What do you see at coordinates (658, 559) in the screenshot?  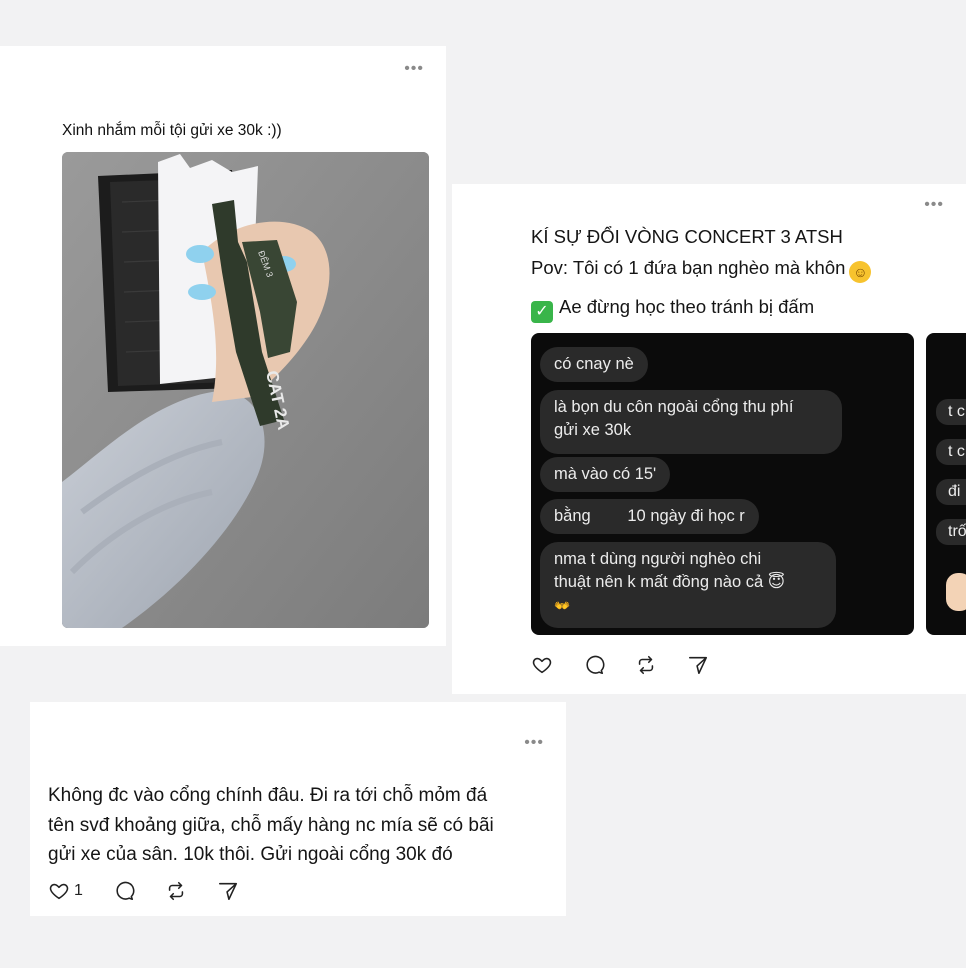 I see `chat-line: nma t dùng người nghèo chi` at bounding box center [658, 559].